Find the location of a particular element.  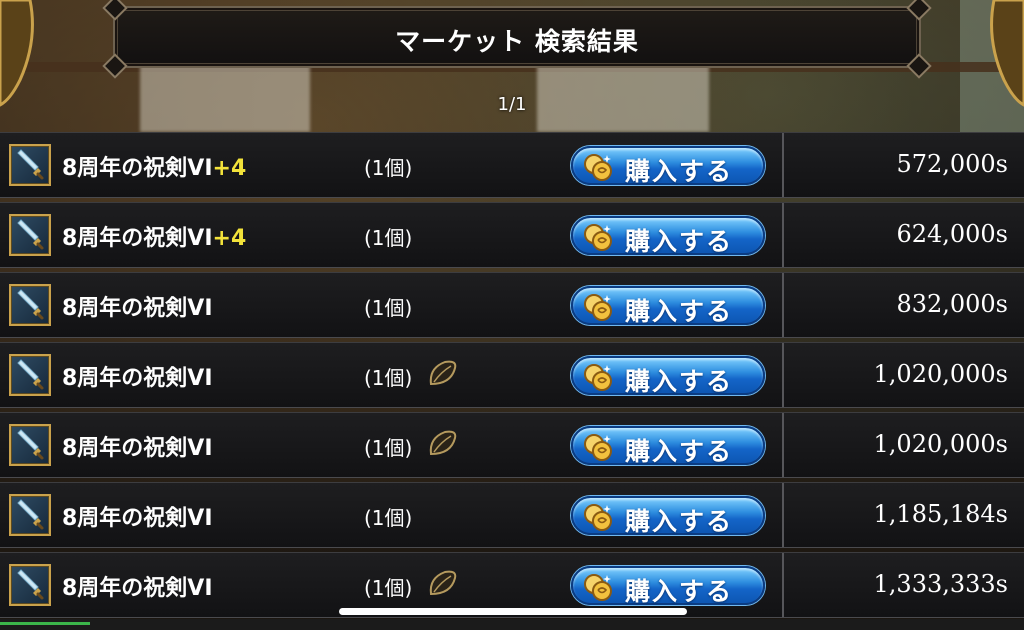

item-price: 1,185,184s is located at coordinates (940, 514).